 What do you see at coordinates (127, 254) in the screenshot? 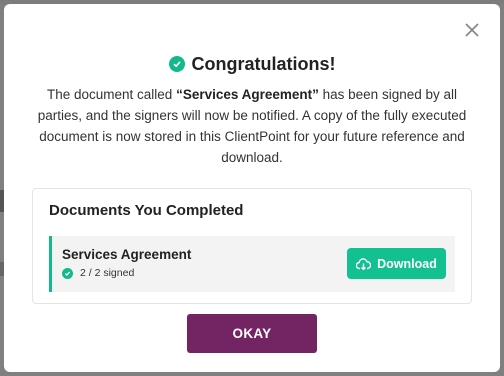
I see `document-name: Services Agreement` at bounding box center [127, 254].